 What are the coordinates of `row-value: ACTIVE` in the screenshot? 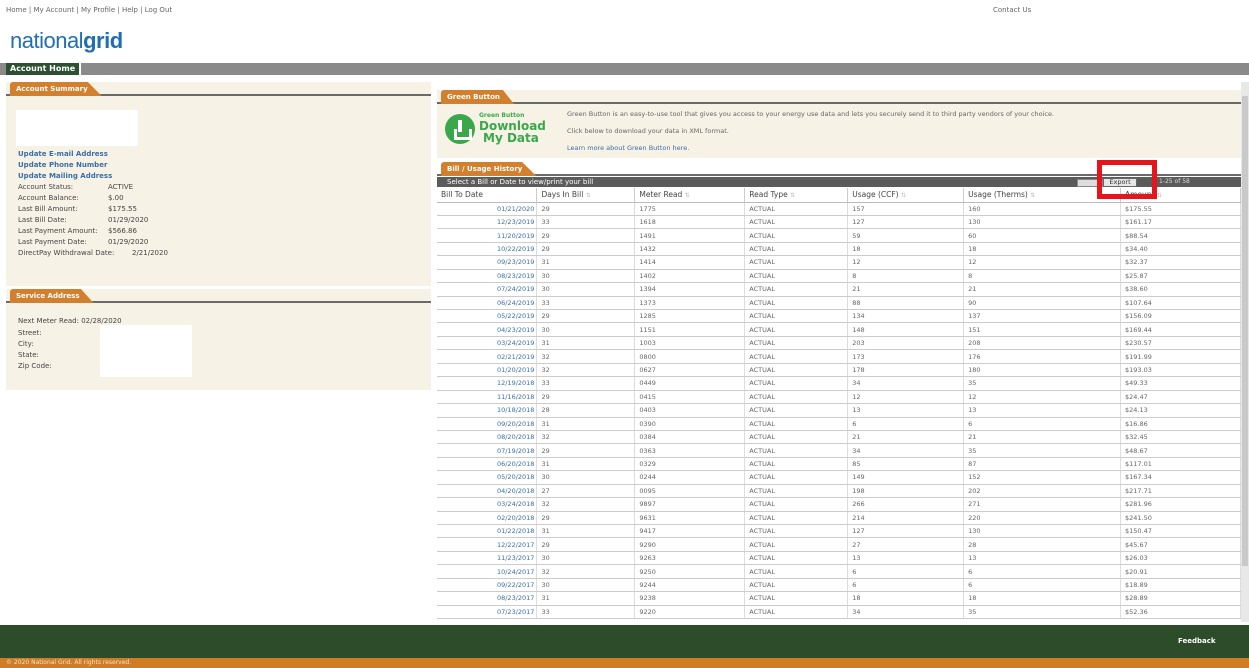 It's located at (121, 187).